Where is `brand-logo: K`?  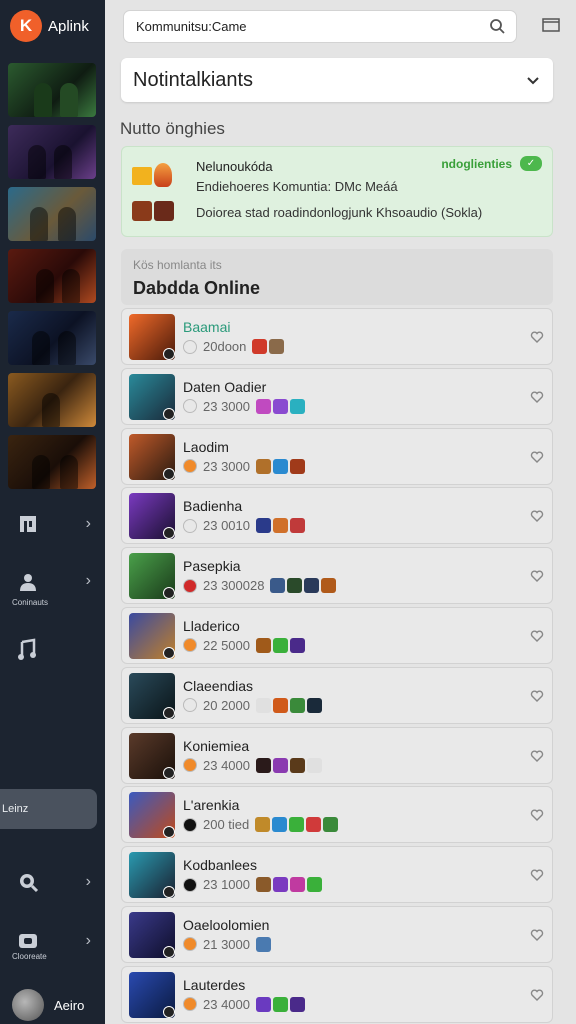 brand-logo: K is located at coordinates (26, 26).